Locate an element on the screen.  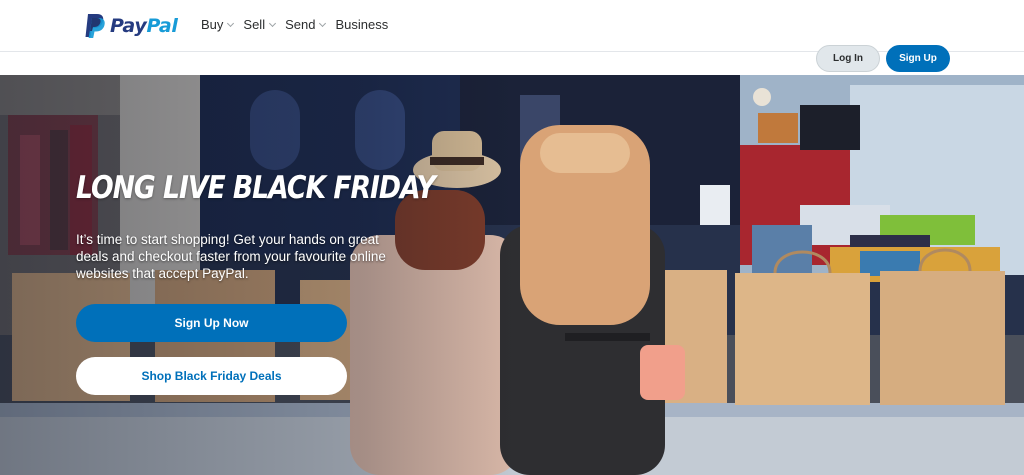
paypal-wordmark: PayPal is located at coordinates (144, 26).